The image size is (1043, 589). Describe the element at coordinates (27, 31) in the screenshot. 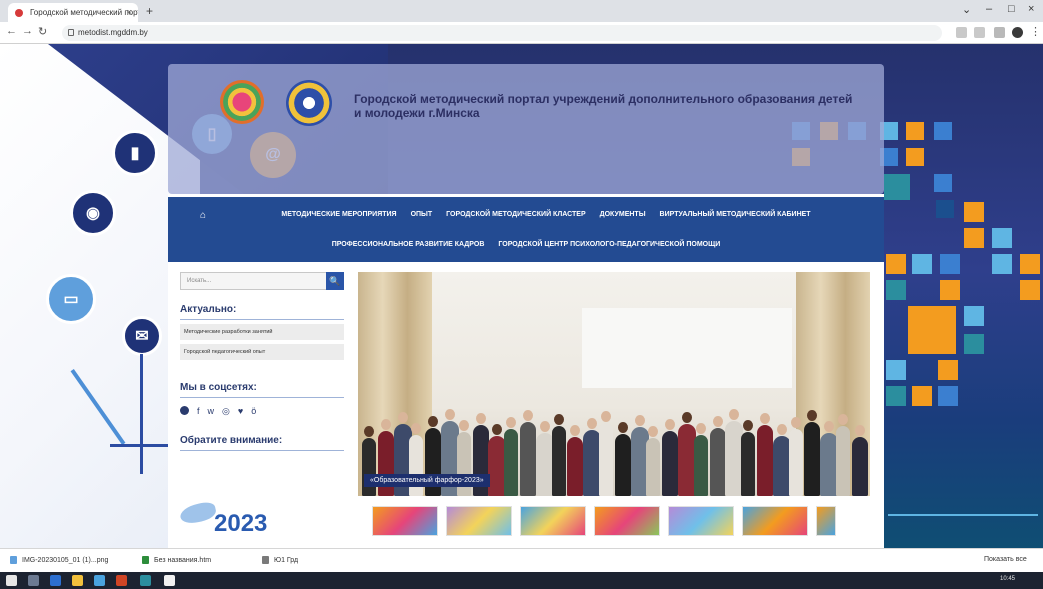

I see `forward-icon: →` at that location.